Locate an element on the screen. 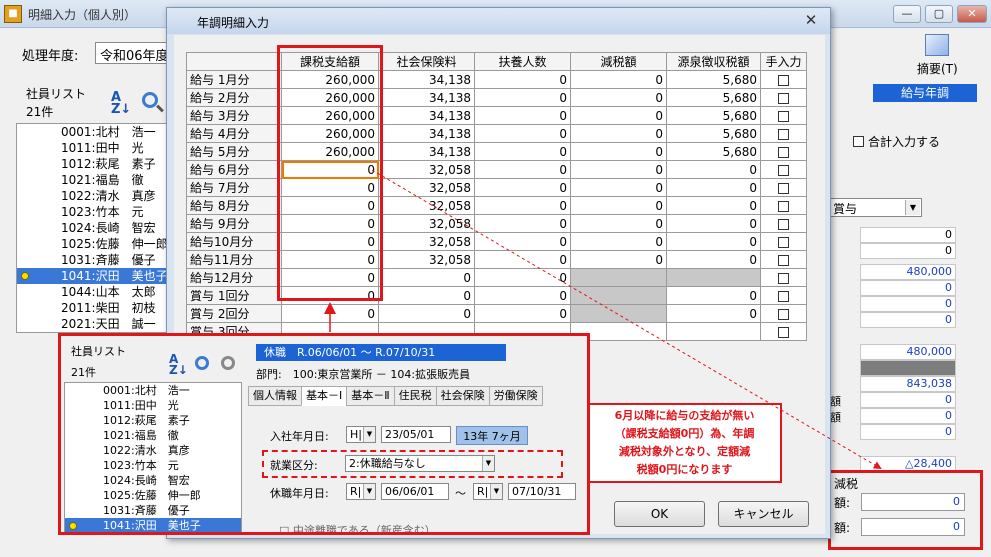 This screenshot has height=557, width=991. join-era-select: H| ▼ is located at coordinates (361, 434).